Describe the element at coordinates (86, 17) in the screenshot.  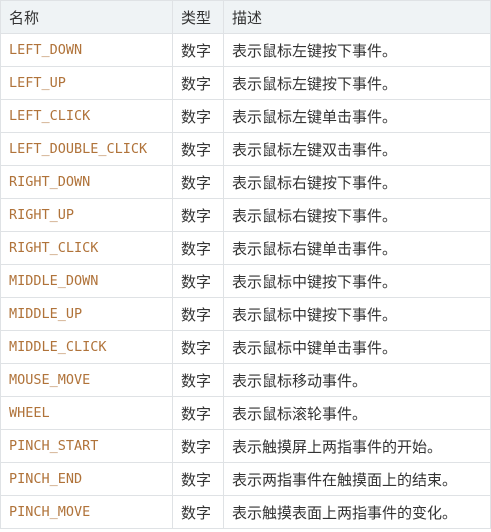
I see `header-name: 名称` at that location.